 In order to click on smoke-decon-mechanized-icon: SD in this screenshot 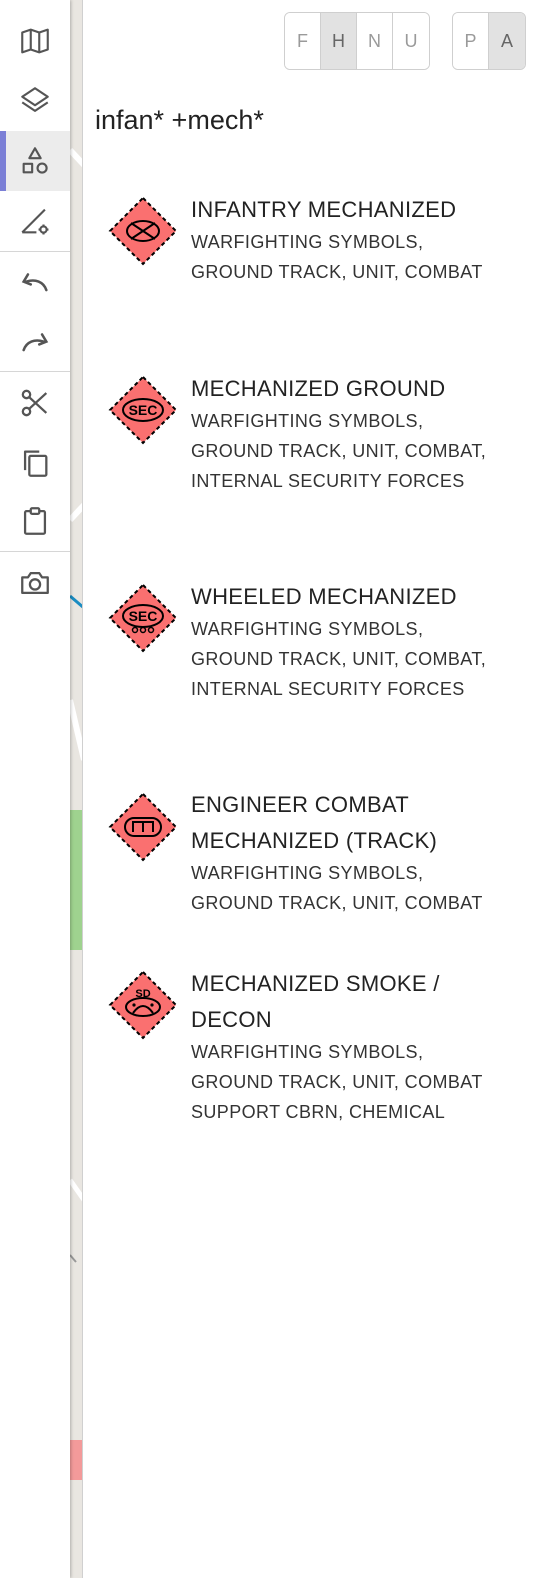, I will do `click(143, 1005)`.